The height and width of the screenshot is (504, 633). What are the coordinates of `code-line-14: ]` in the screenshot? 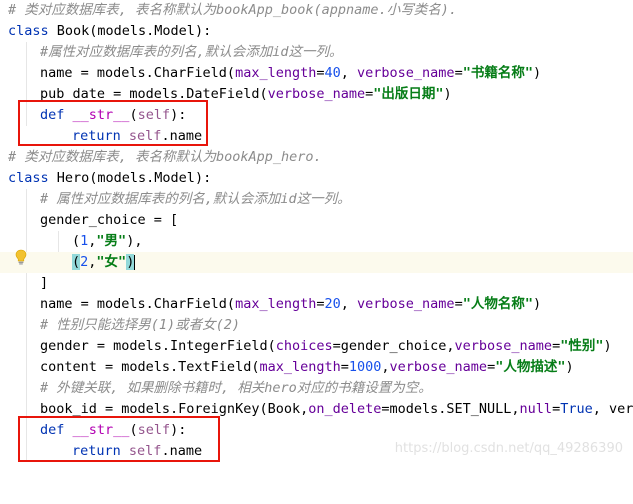 It's located at (316, 283).